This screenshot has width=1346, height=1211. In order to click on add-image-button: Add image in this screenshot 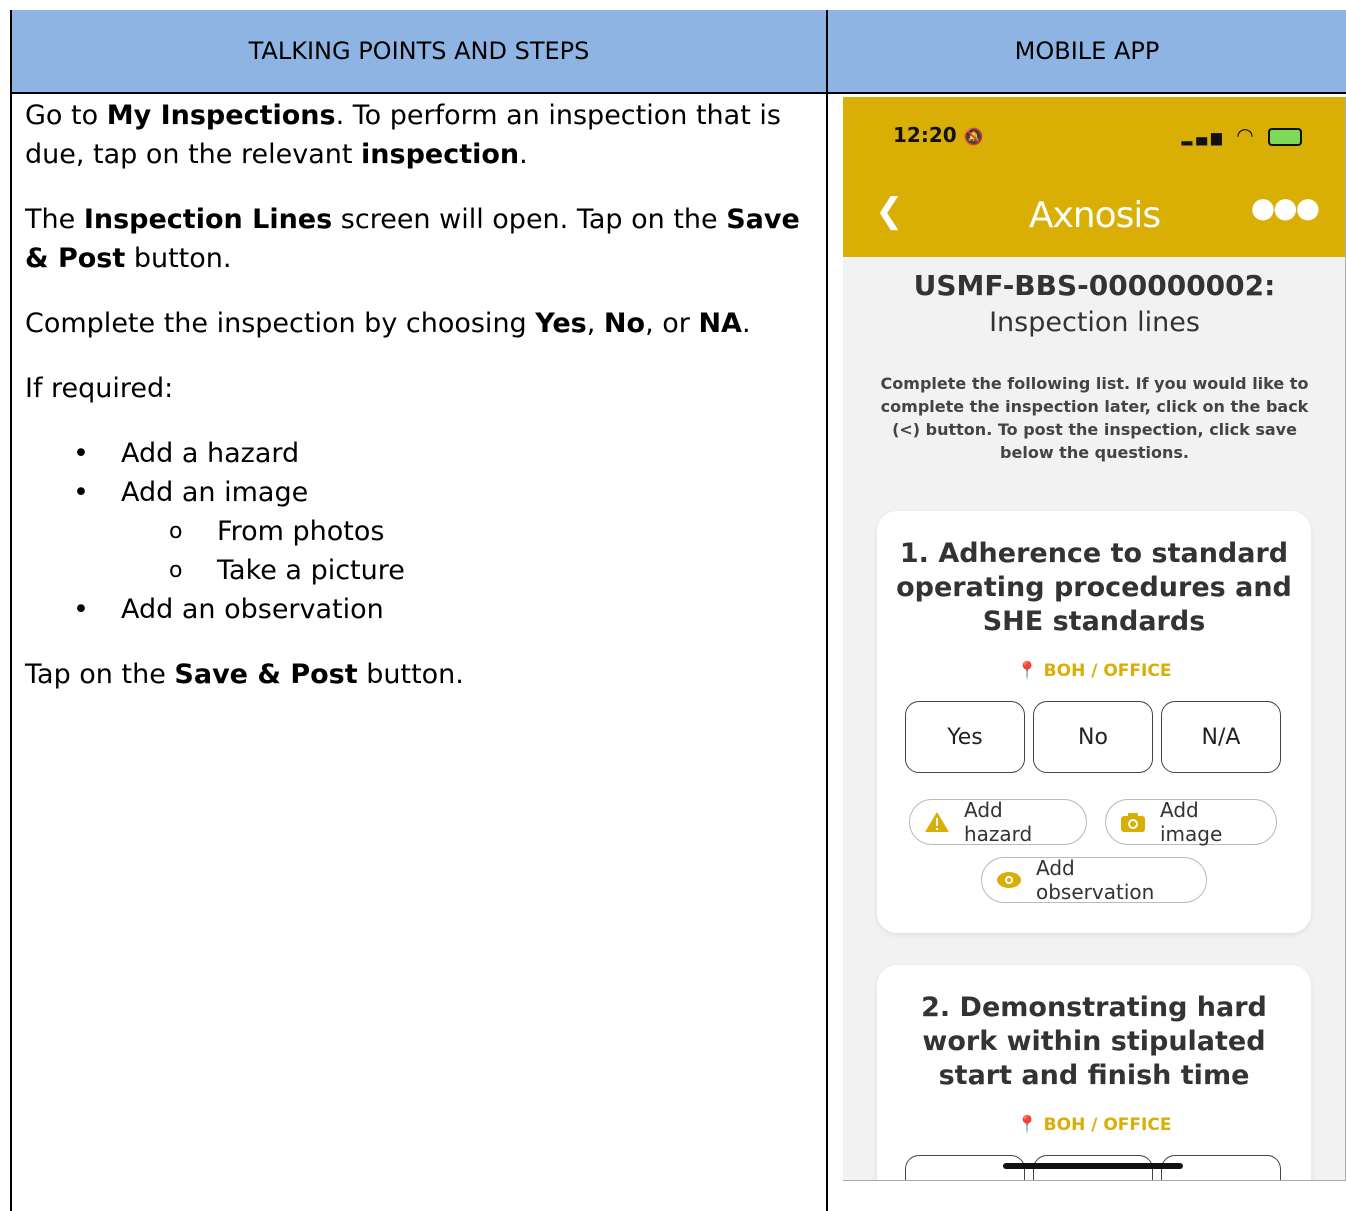, I will do `click(1191, 822)`.